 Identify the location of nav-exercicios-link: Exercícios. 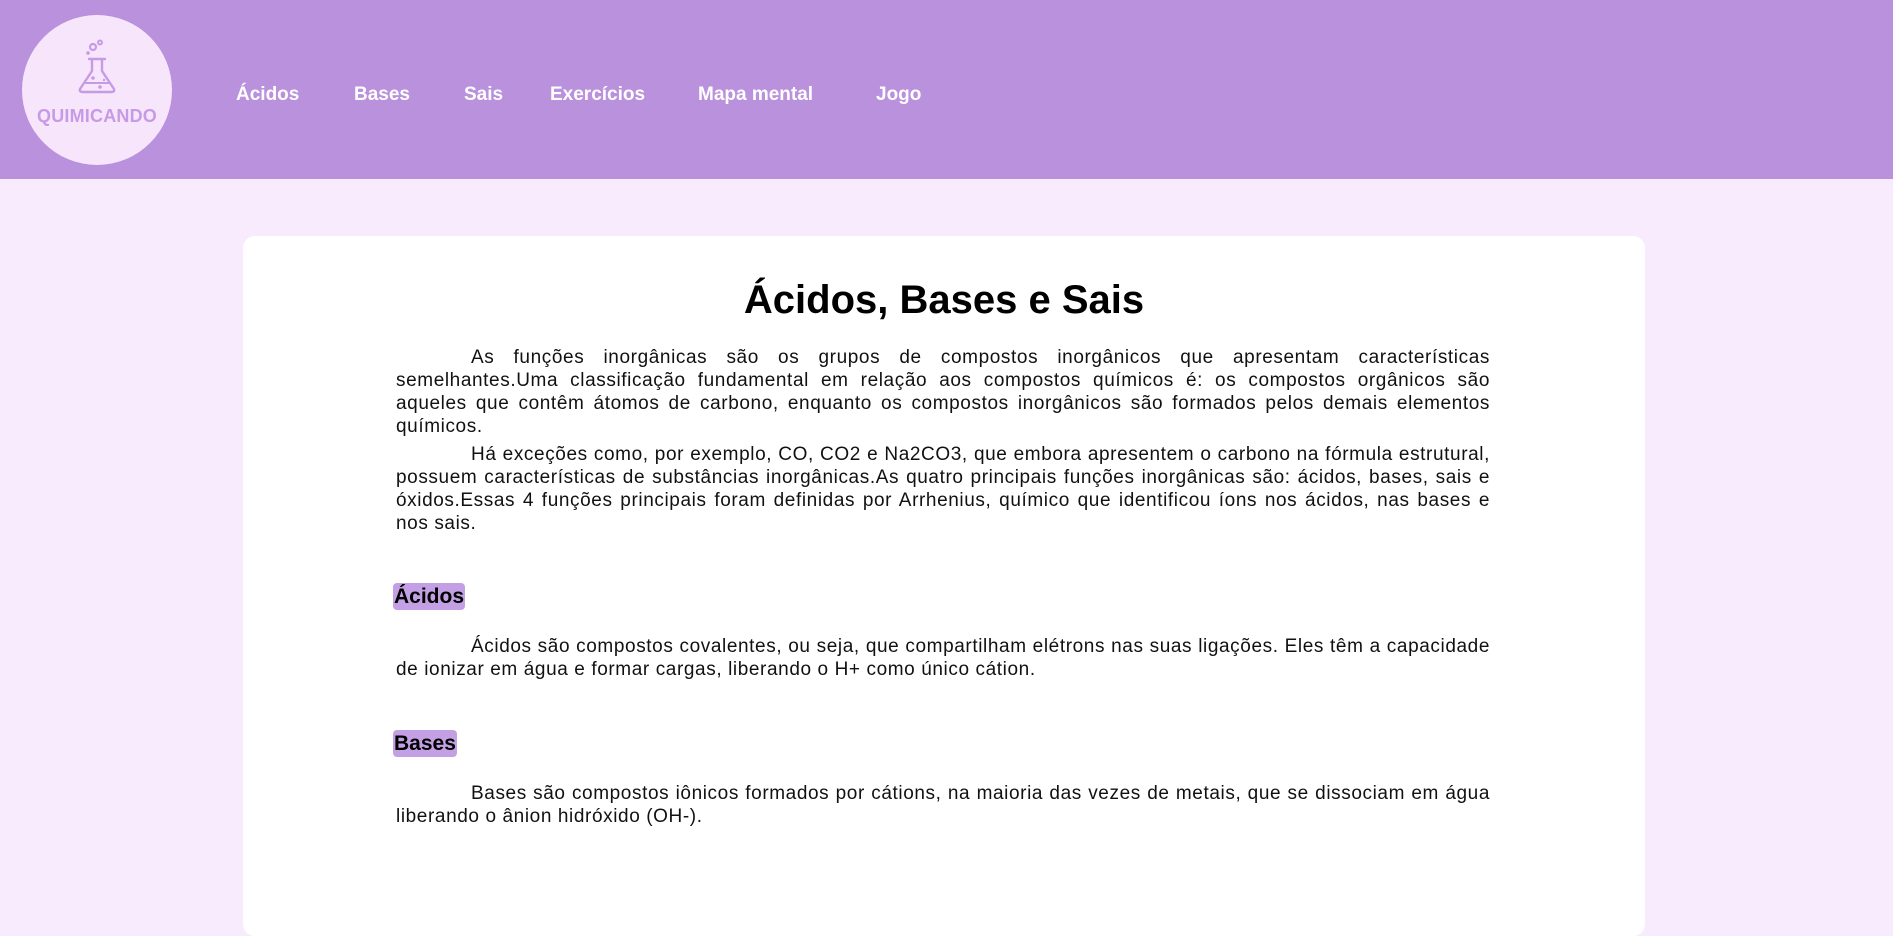
(597, 95).